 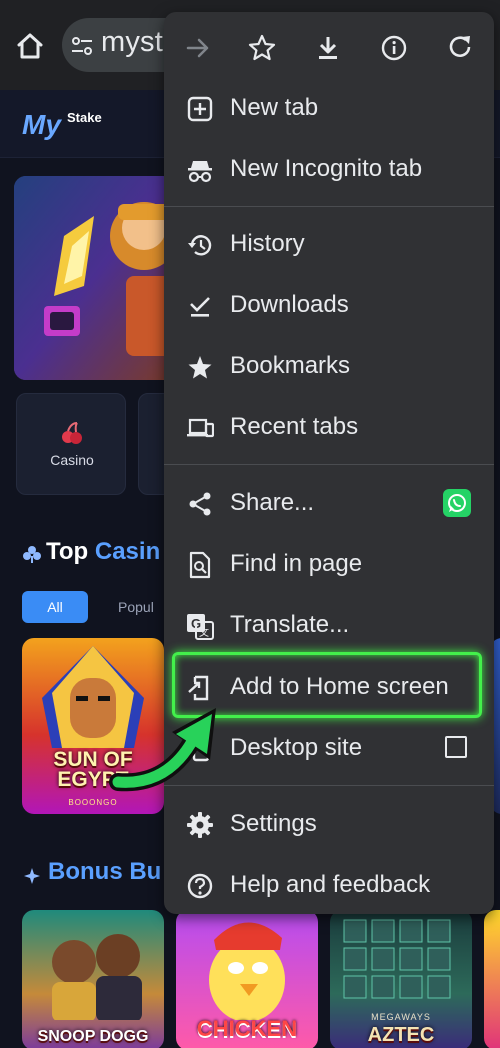 I want to click on sparkle-icon, so click(x=32, y=876).